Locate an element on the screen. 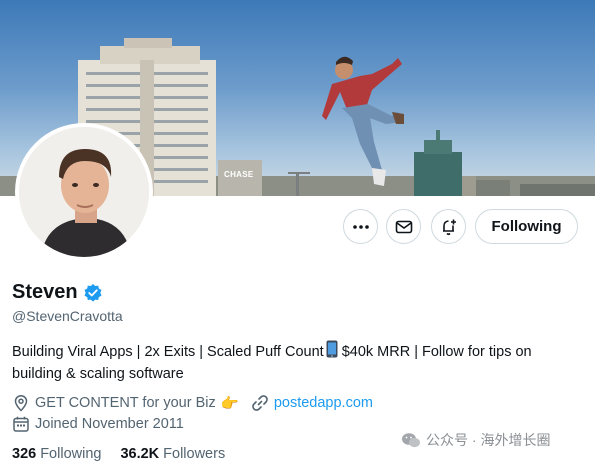  display-name: Steven is located at coordinates (45, 292).